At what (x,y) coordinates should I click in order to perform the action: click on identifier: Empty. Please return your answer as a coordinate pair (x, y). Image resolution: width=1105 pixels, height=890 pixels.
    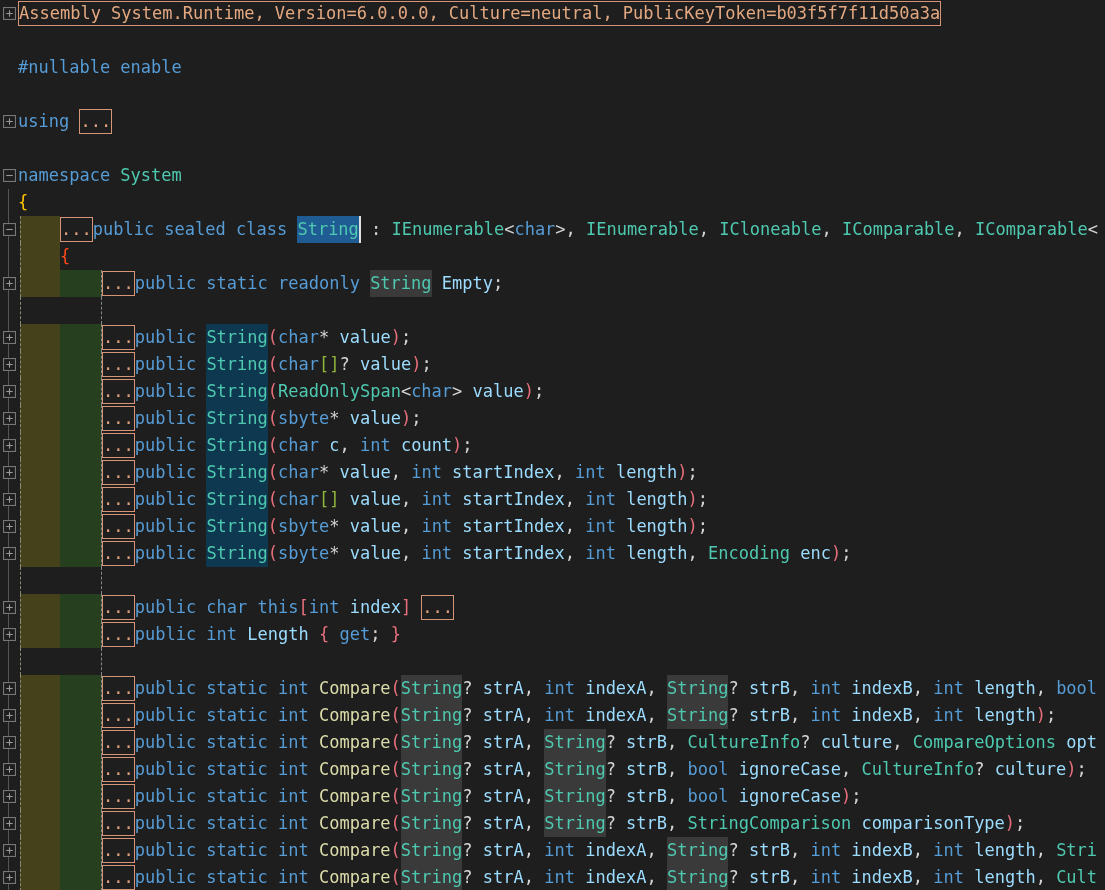
    Looking at the image, I should click on (466, 283).